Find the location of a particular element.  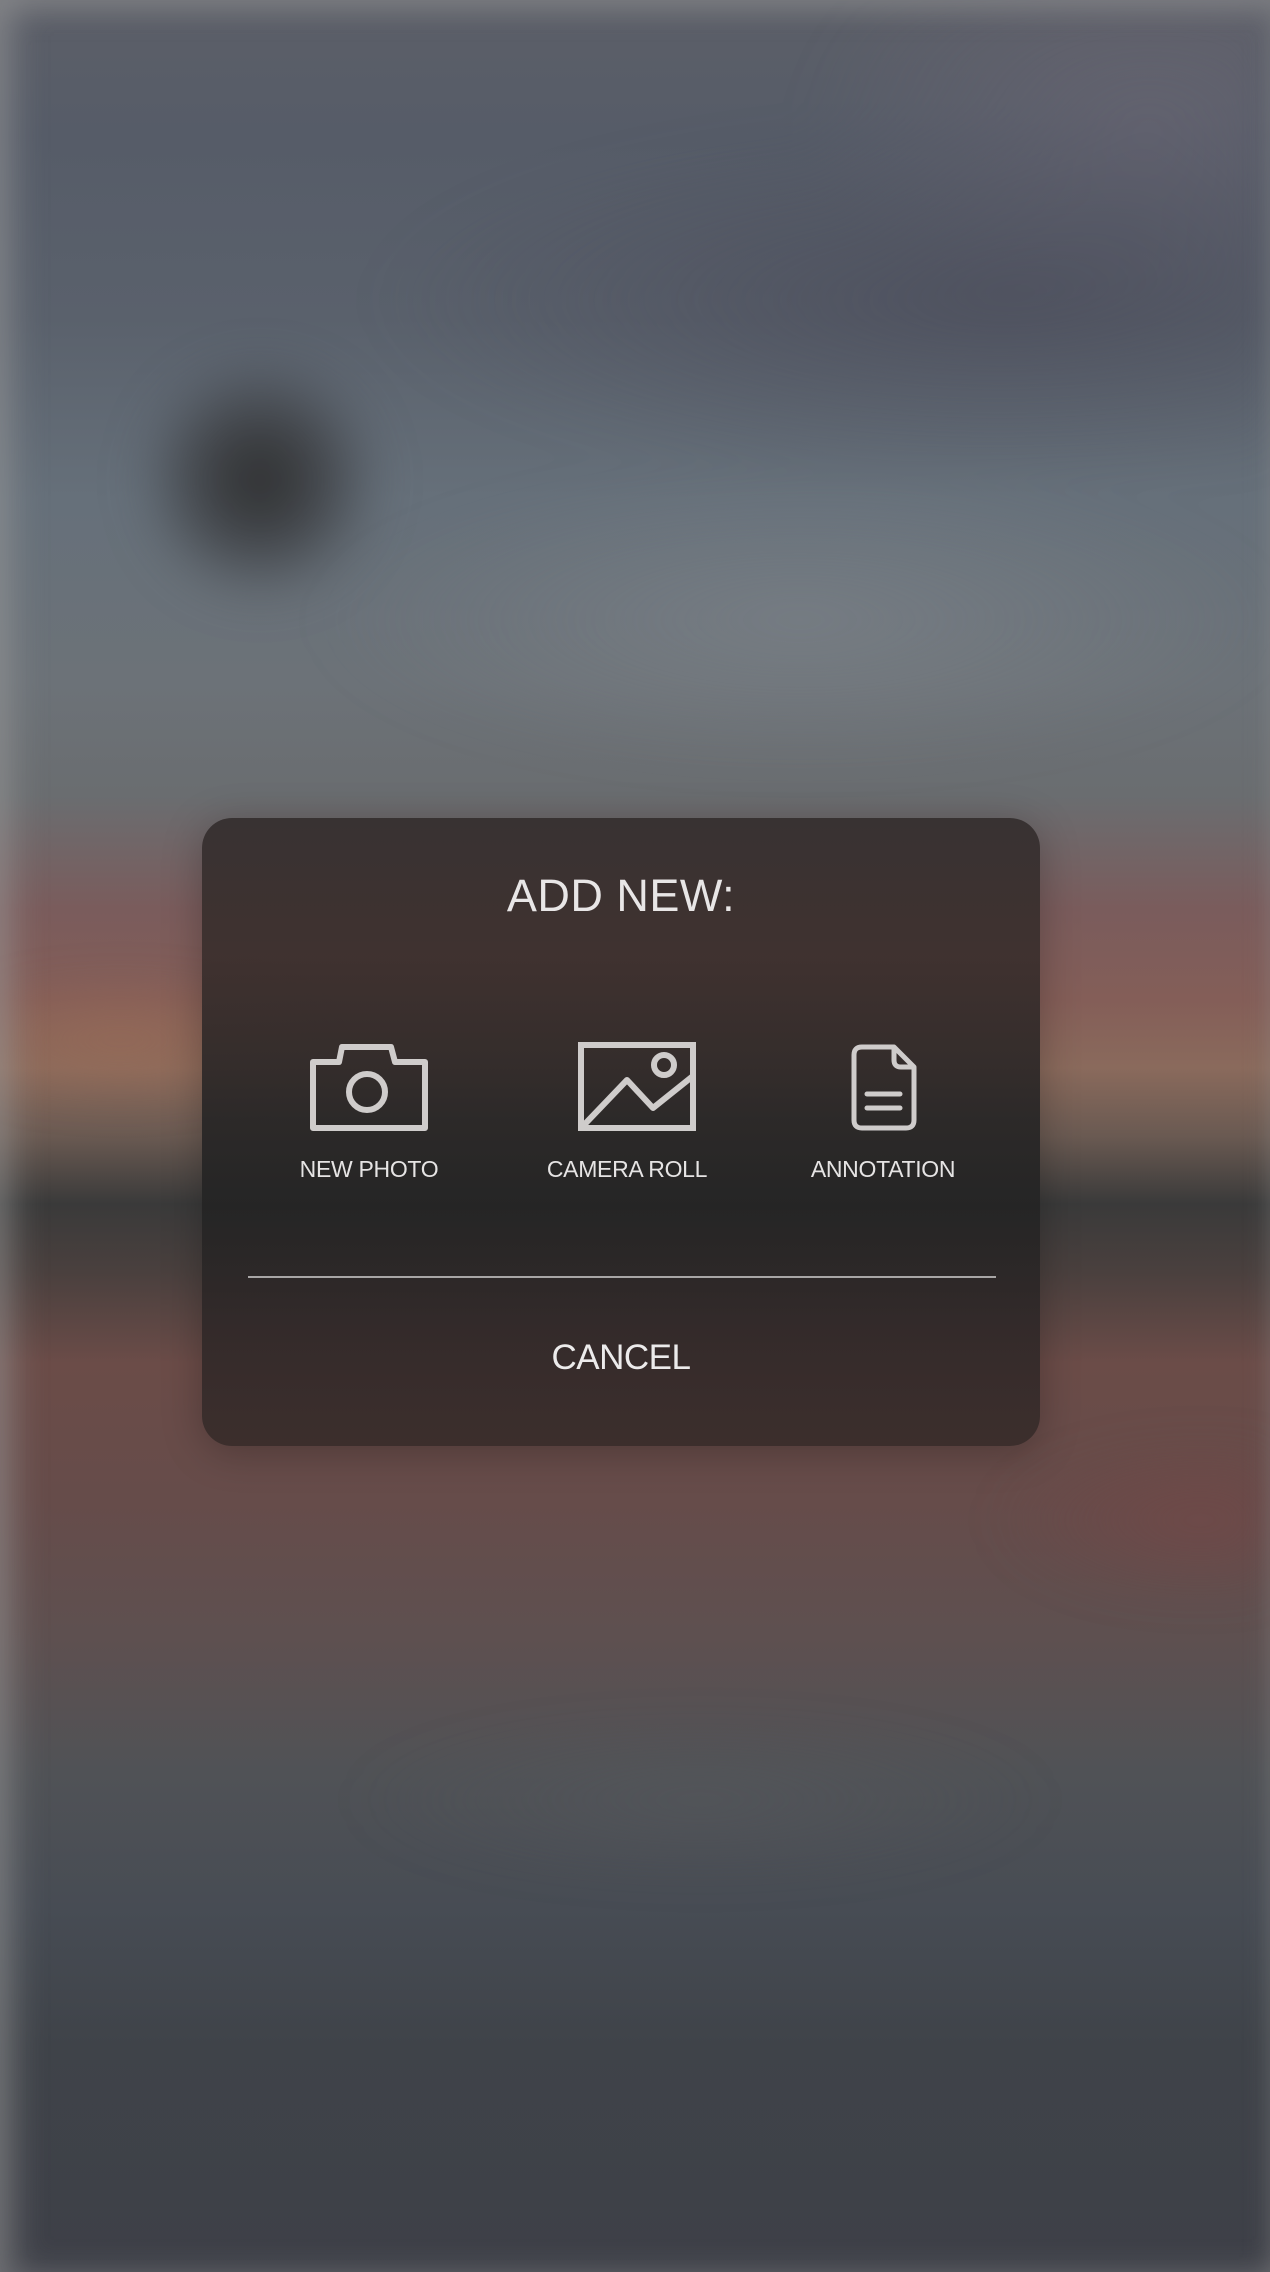

annotation-option: ANNOTATION is located at coordinates (883, 1122).